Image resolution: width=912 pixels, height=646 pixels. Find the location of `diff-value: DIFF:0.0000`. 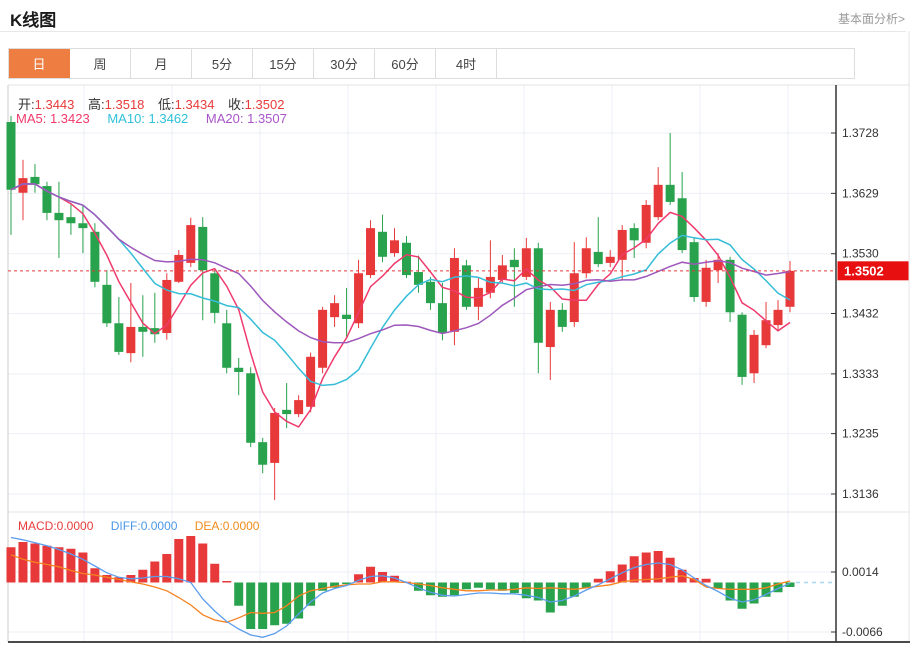

diff-value: DIFF:0.0000 is located at coordinates (144, 526).